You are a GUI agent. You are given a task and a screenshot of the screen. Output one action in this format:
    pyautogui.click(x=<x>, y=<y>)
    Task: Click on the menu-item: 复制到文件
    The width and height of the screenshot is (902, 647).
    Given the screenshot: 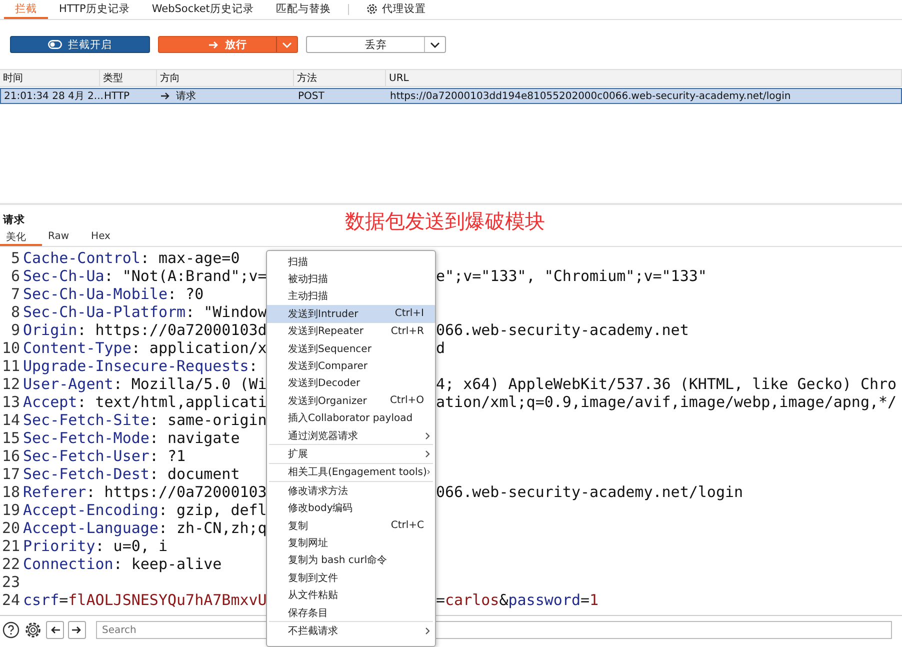 What is the action you would take?
    pyautogui.click(x=351, y=577)
    